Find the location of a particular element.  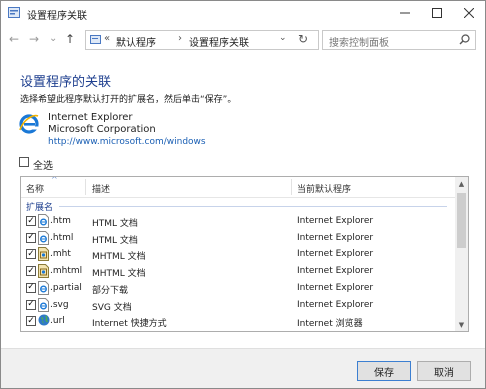

table-row: .html HTML 文档 Internet Explorer is located at coordinates (238, 238).